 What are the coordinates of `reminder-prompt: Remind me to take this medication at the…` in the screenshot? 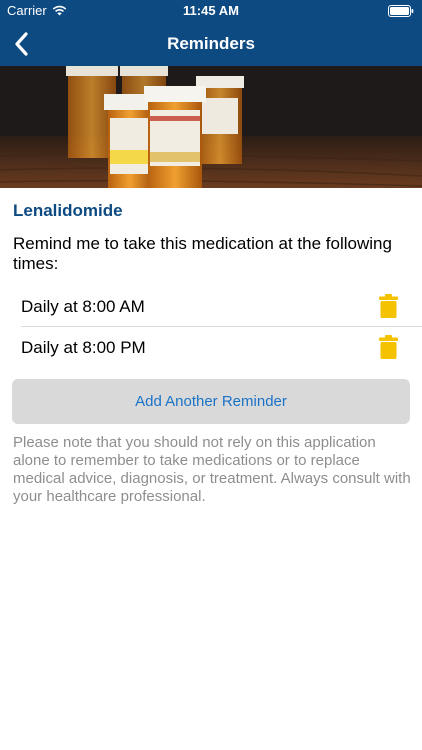 It's located at (202, 253).